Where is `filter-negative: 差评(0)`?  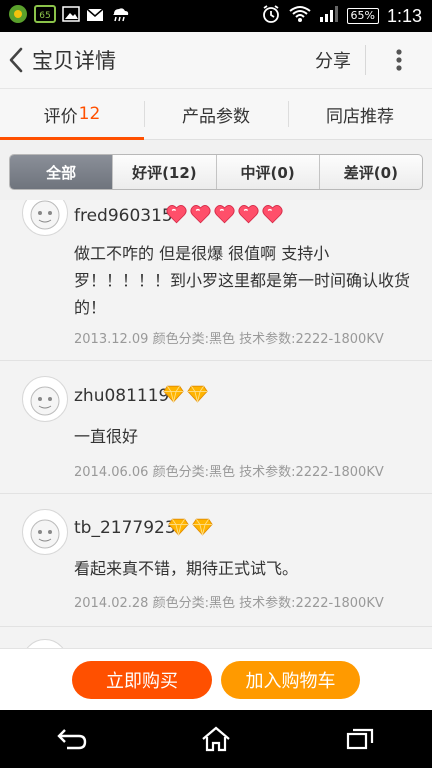 filter-negative: 差评(0) is located at coordinates (370, 172).